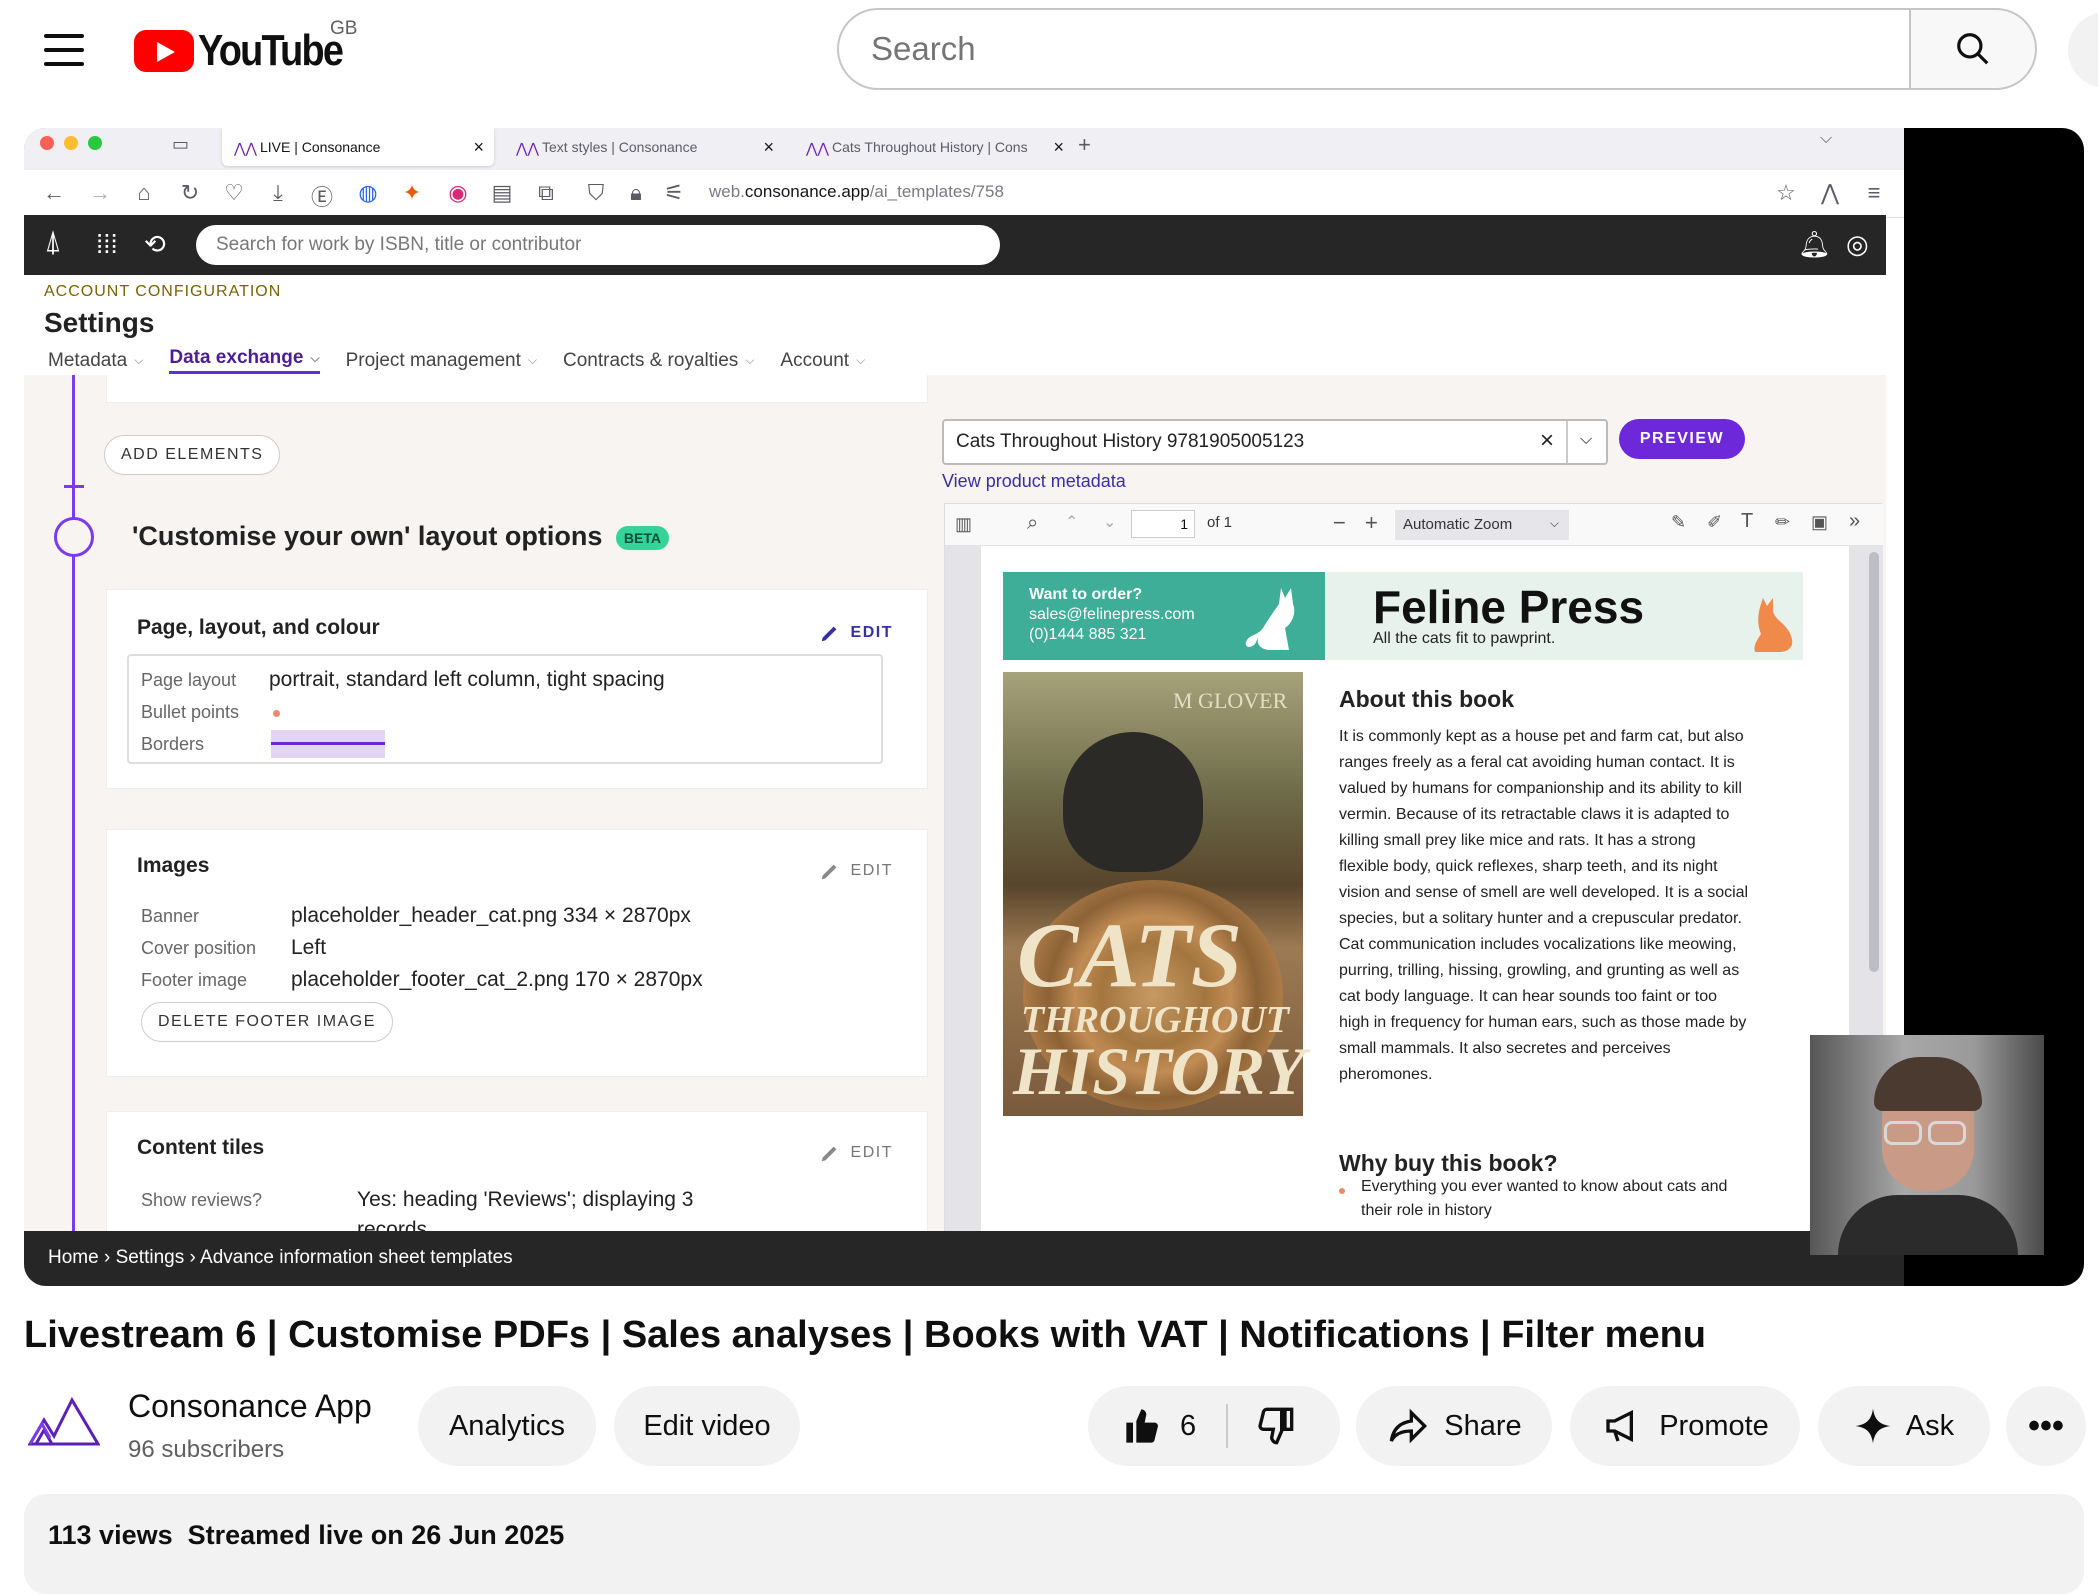 This screenshot has height=1594, width=2098. Describe the element at coordinates (458, 193) in the screenshot. I see `extension-color-icon: ◉` at that location.